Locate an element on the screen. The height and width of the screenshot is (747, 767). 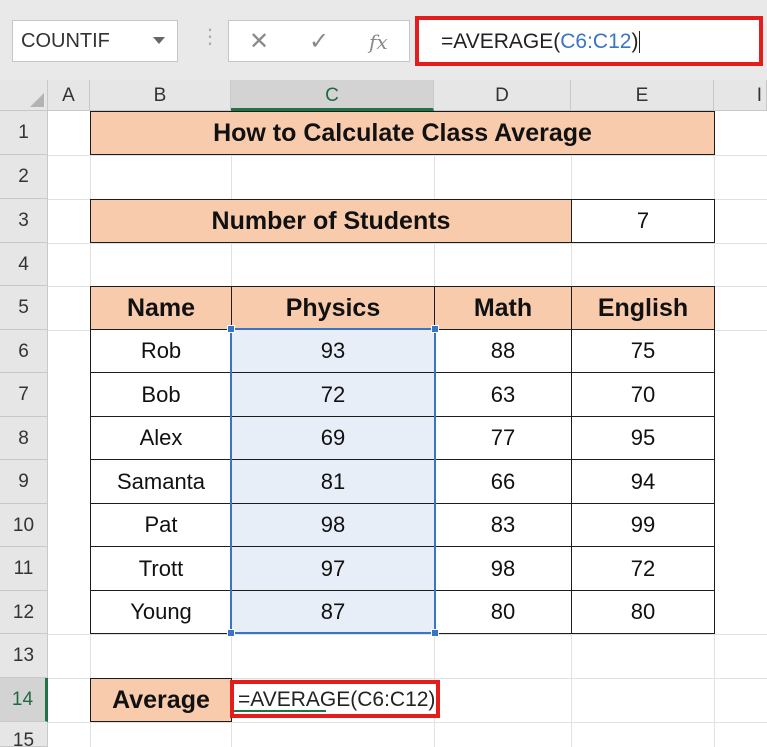
students-value-cell: 7 is located at coordinates (643, 221).